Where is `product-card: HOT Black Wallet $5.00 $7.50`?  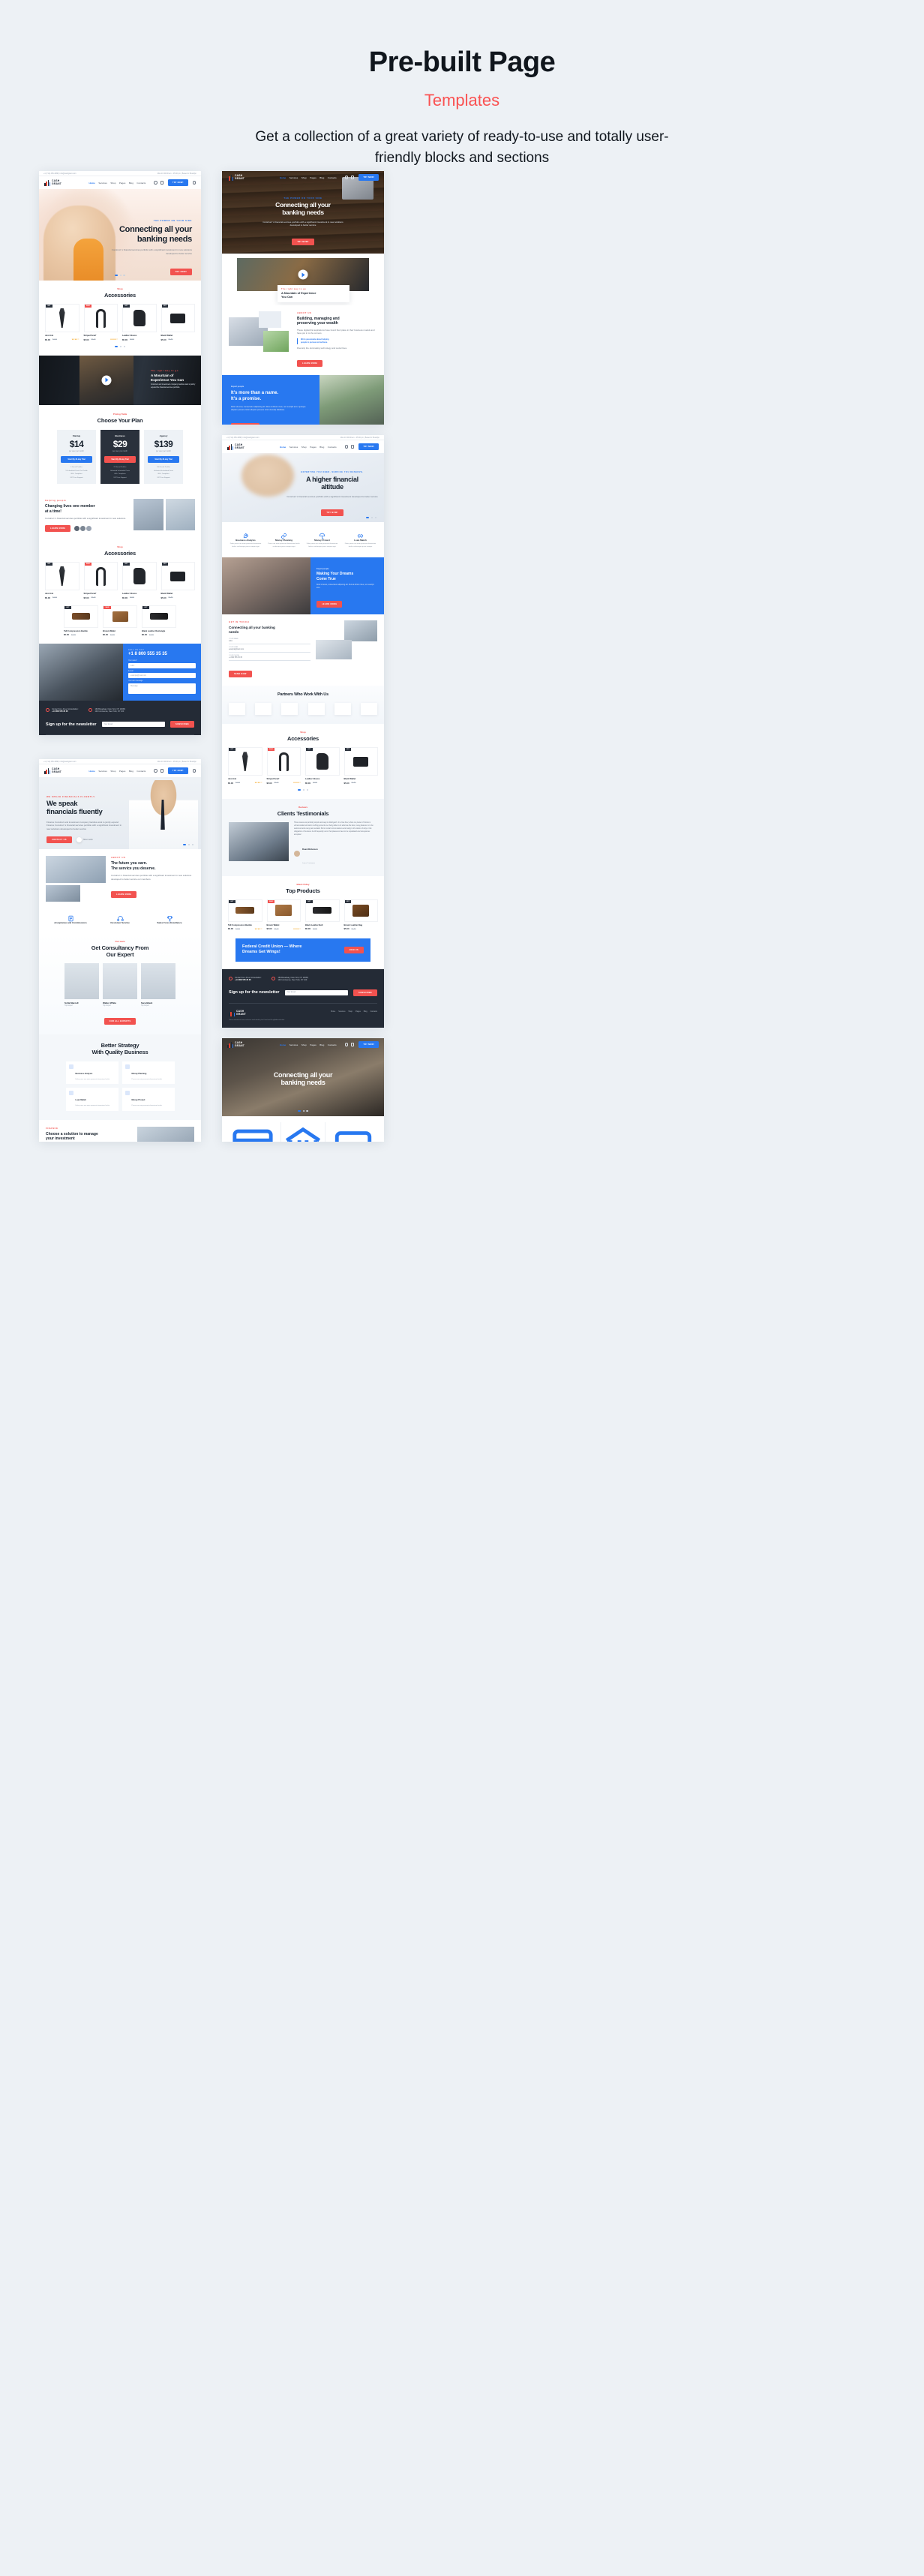 product-card: HOT Black Wallet $5.00 $7.50 is located at coordinates (361, 766).